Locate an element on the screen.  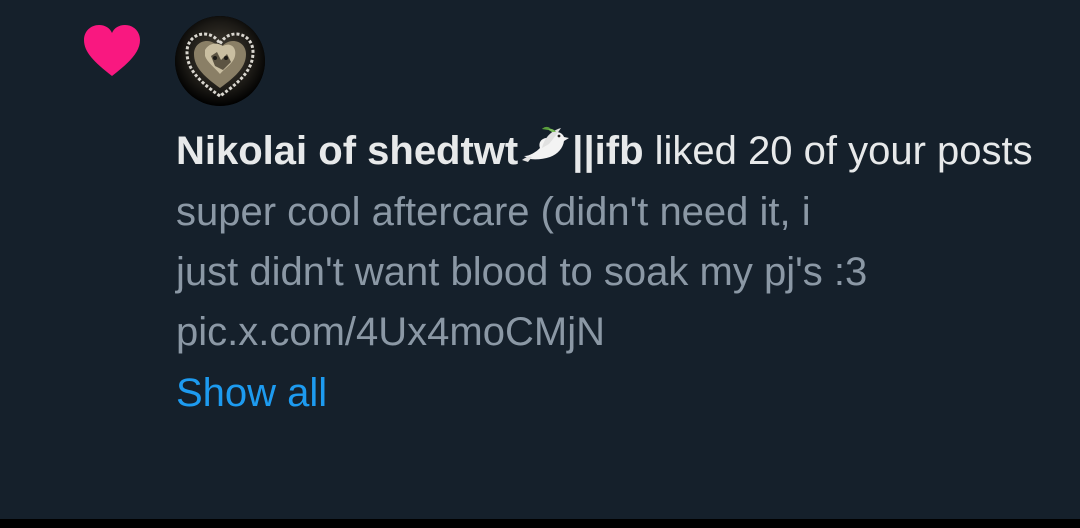
show-all-link: Show all is located at coordinates (251, 393).